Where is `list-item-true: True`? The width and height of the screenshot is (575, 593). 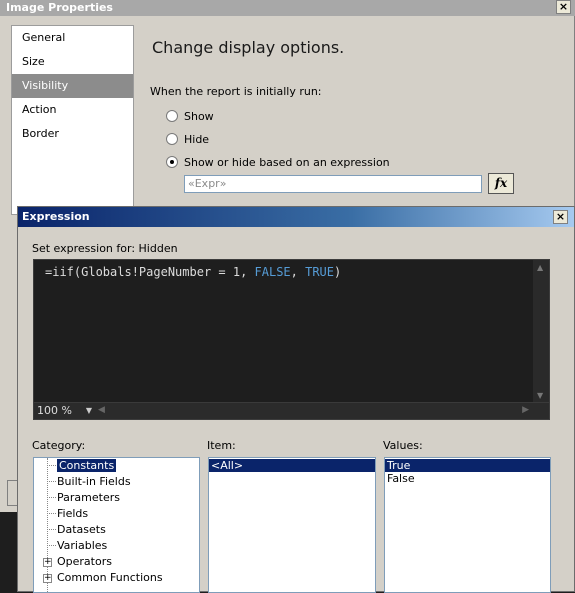
list-item-true: True is located at coordinates (467, 465).